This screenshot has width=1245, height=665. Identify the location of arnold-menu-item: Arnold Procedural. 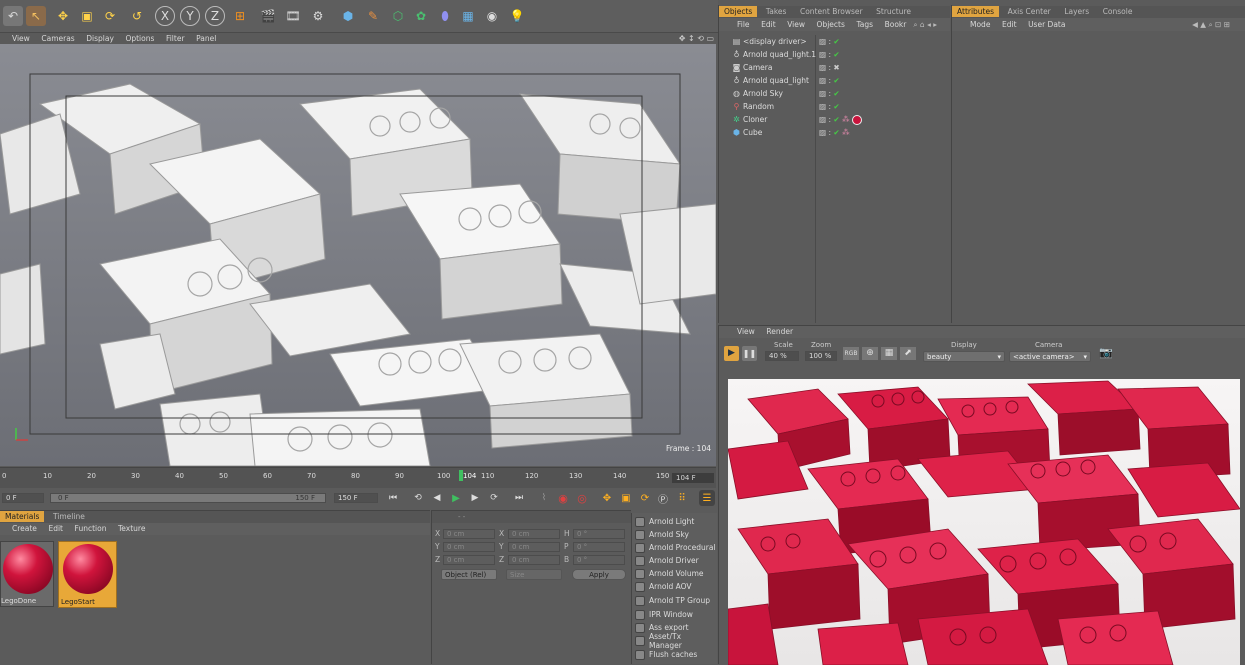
(674, 547).